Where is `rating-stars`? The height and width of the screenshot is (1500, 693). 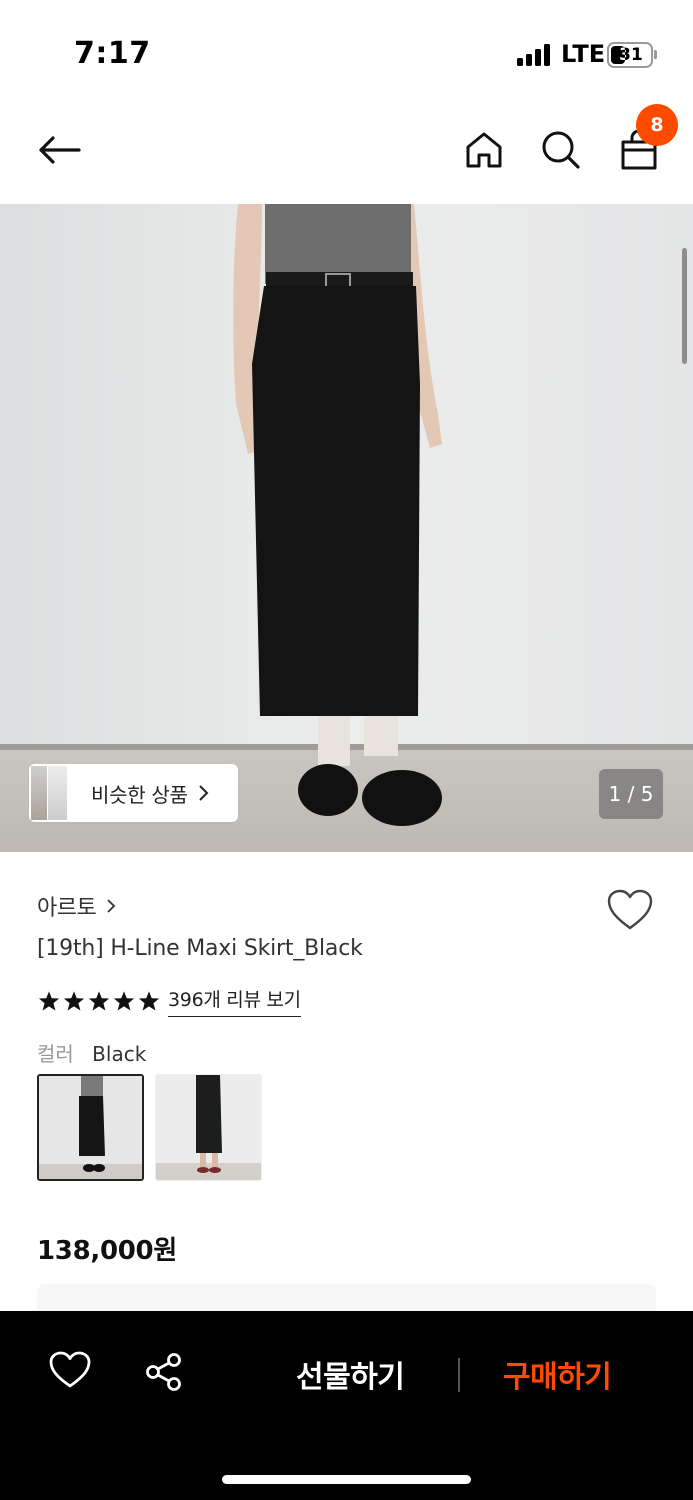 rating-stars is located at coordinates (99, 1001).